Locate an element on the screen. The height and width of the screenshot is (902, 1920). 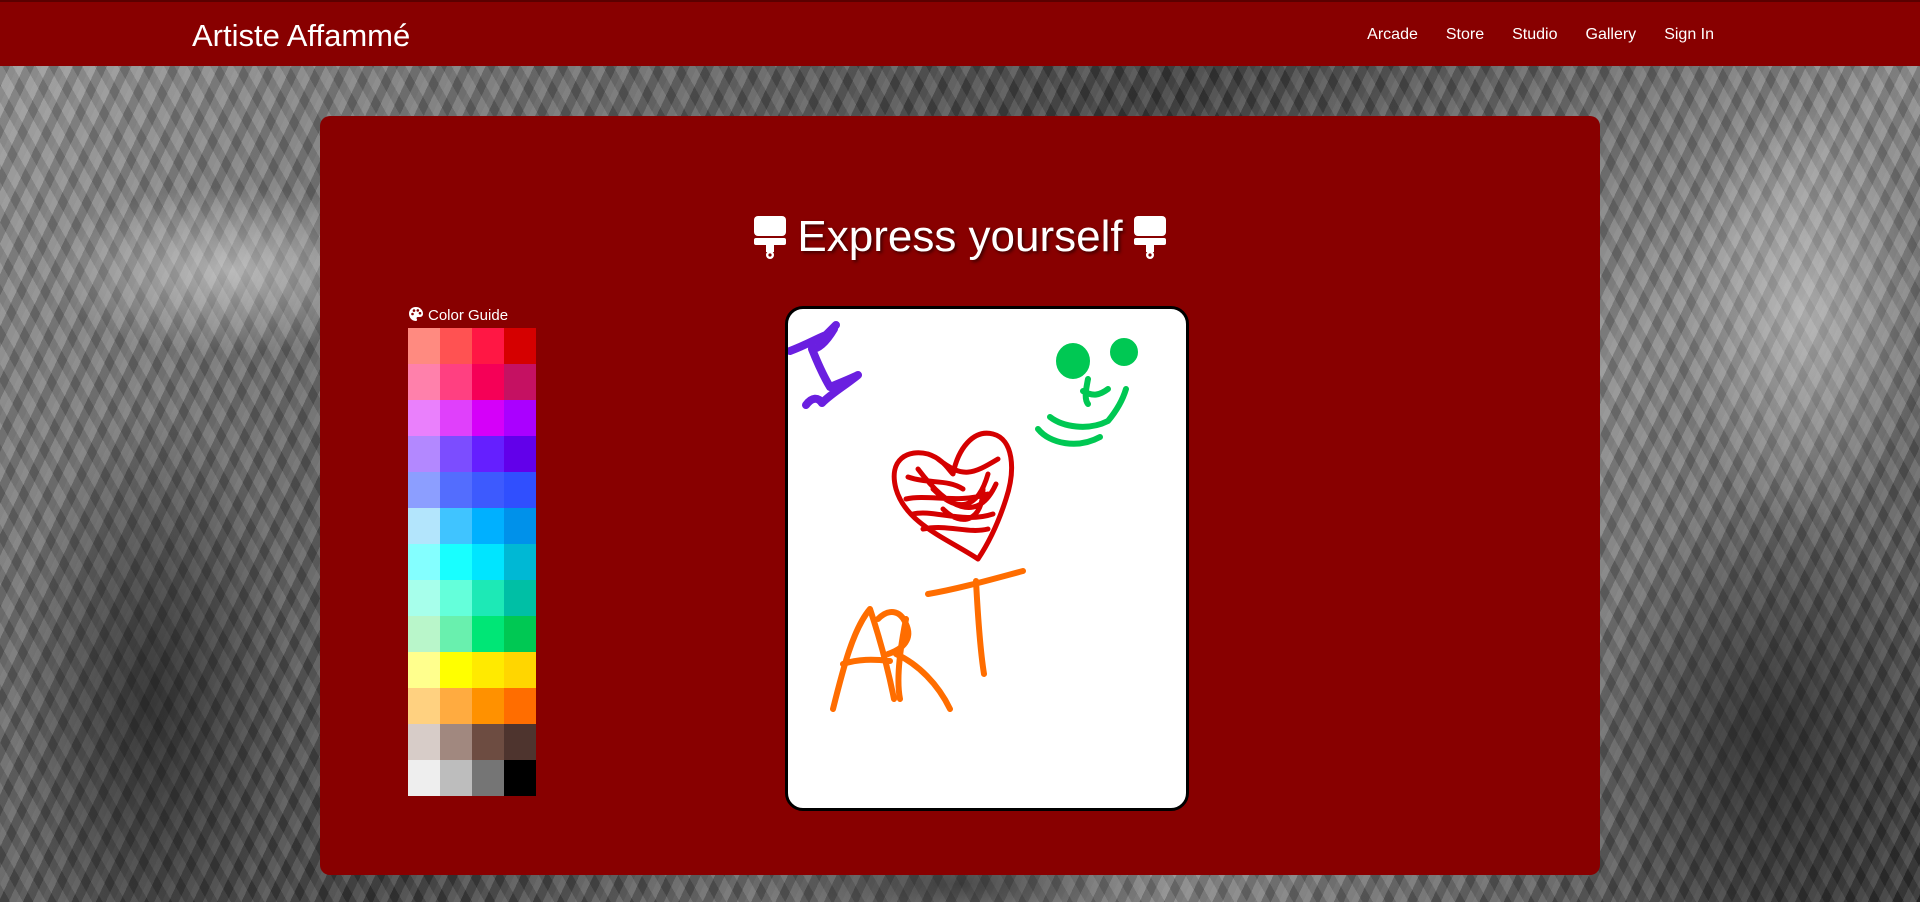
color-guide-title: Color Guide is located at coordinates (472, 316).